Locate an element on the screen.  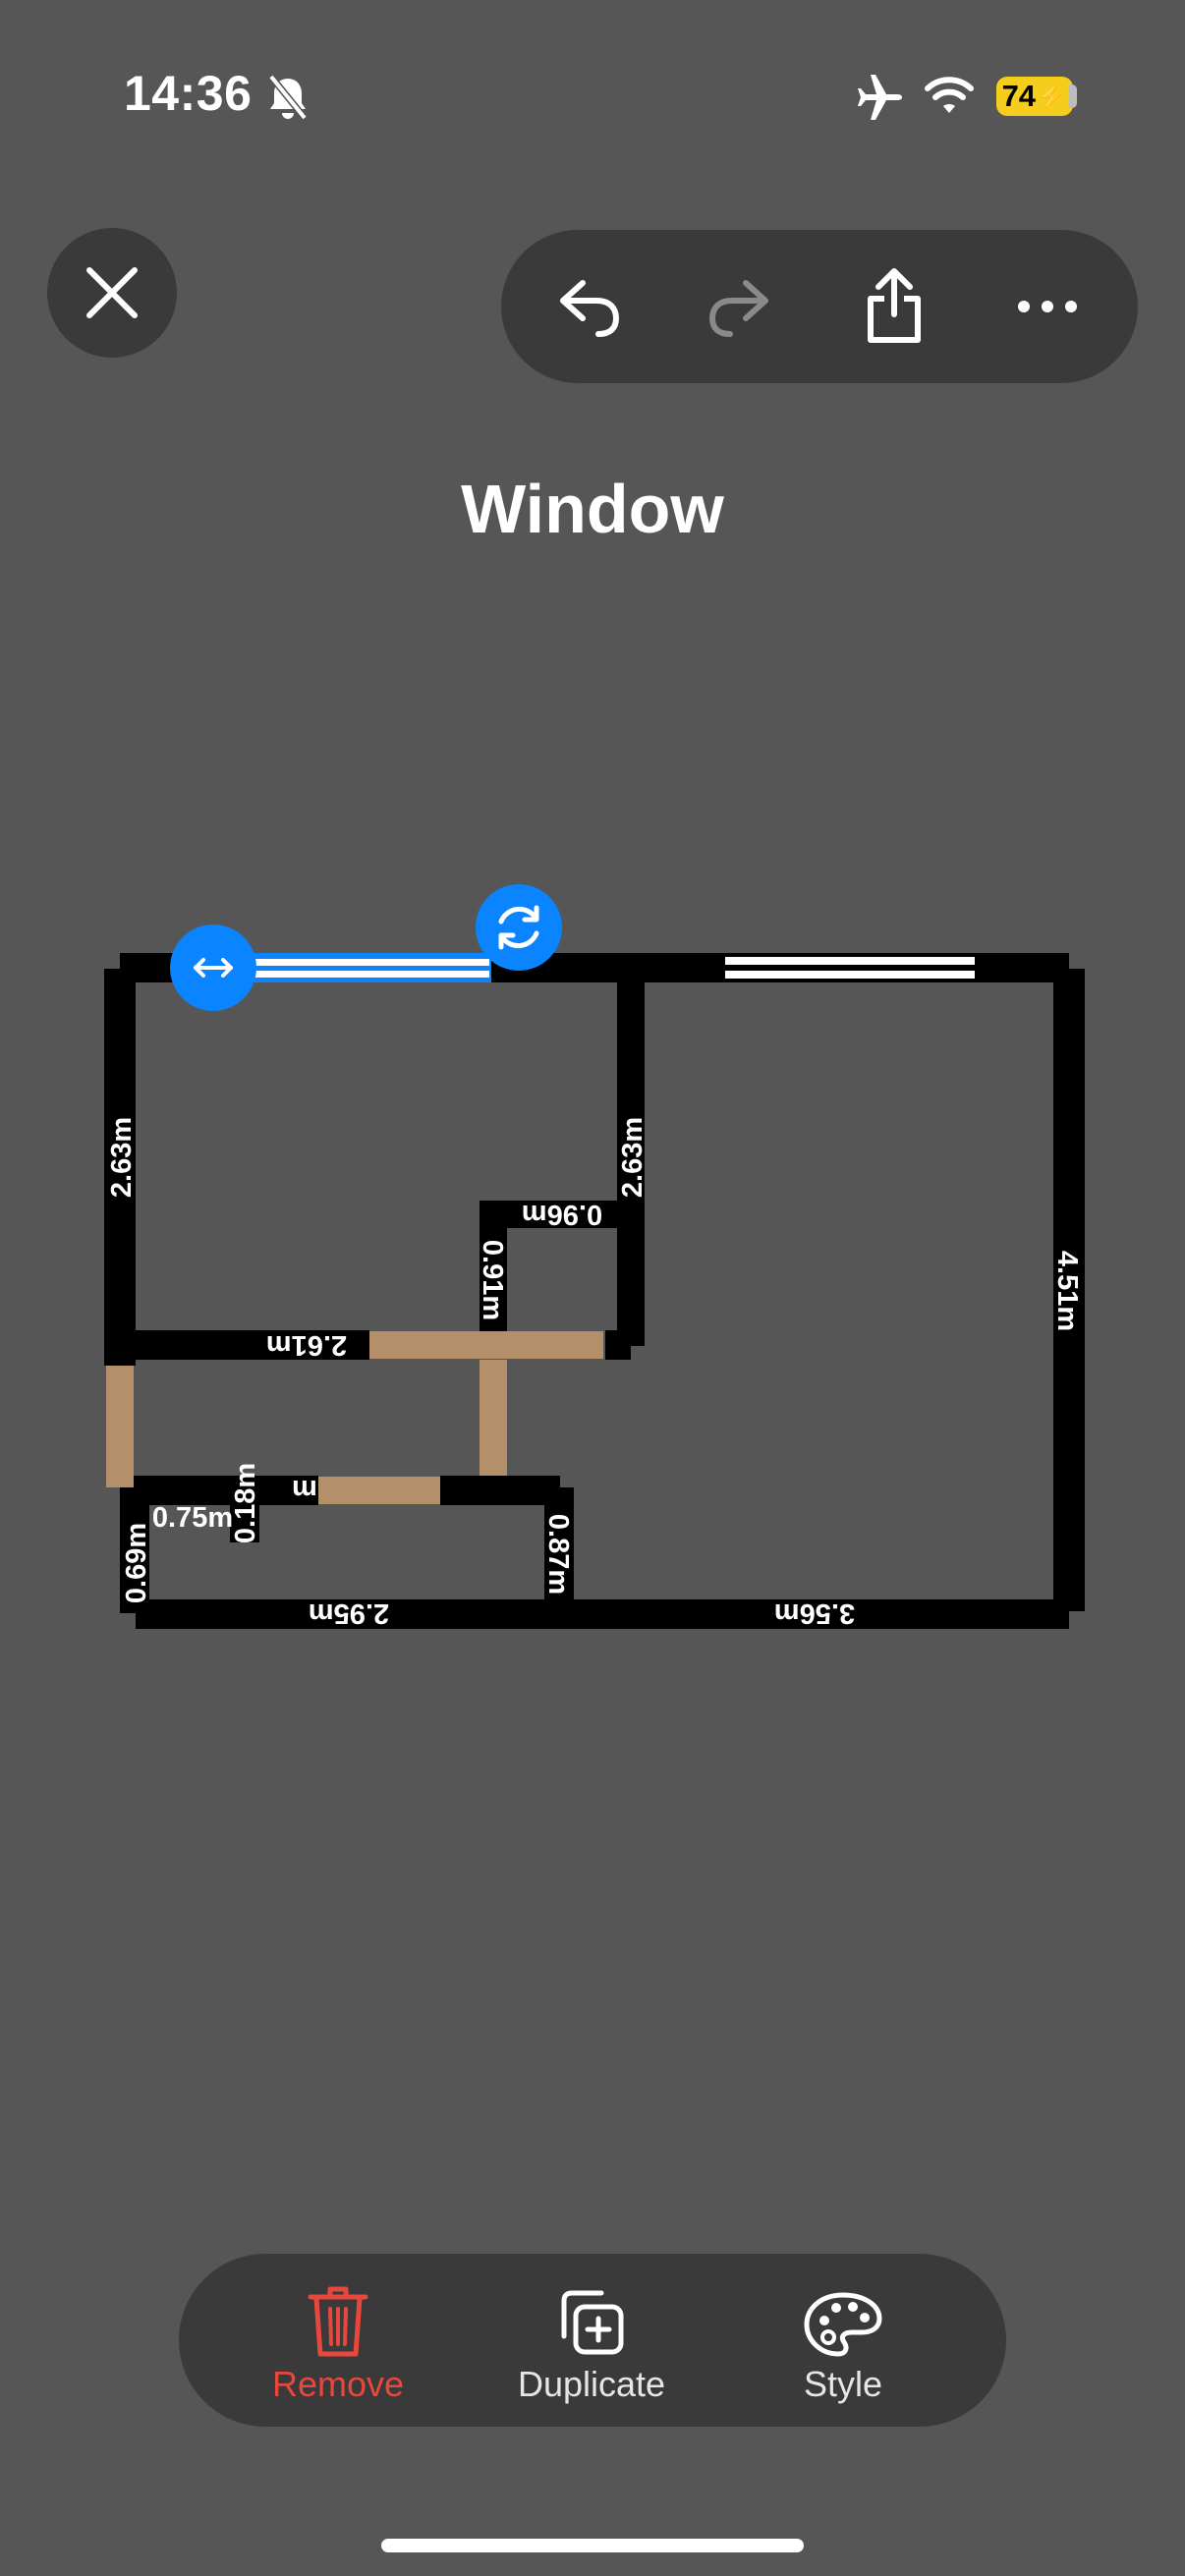
measurement-label: 2.61m is located at coordinates (307, 1345).